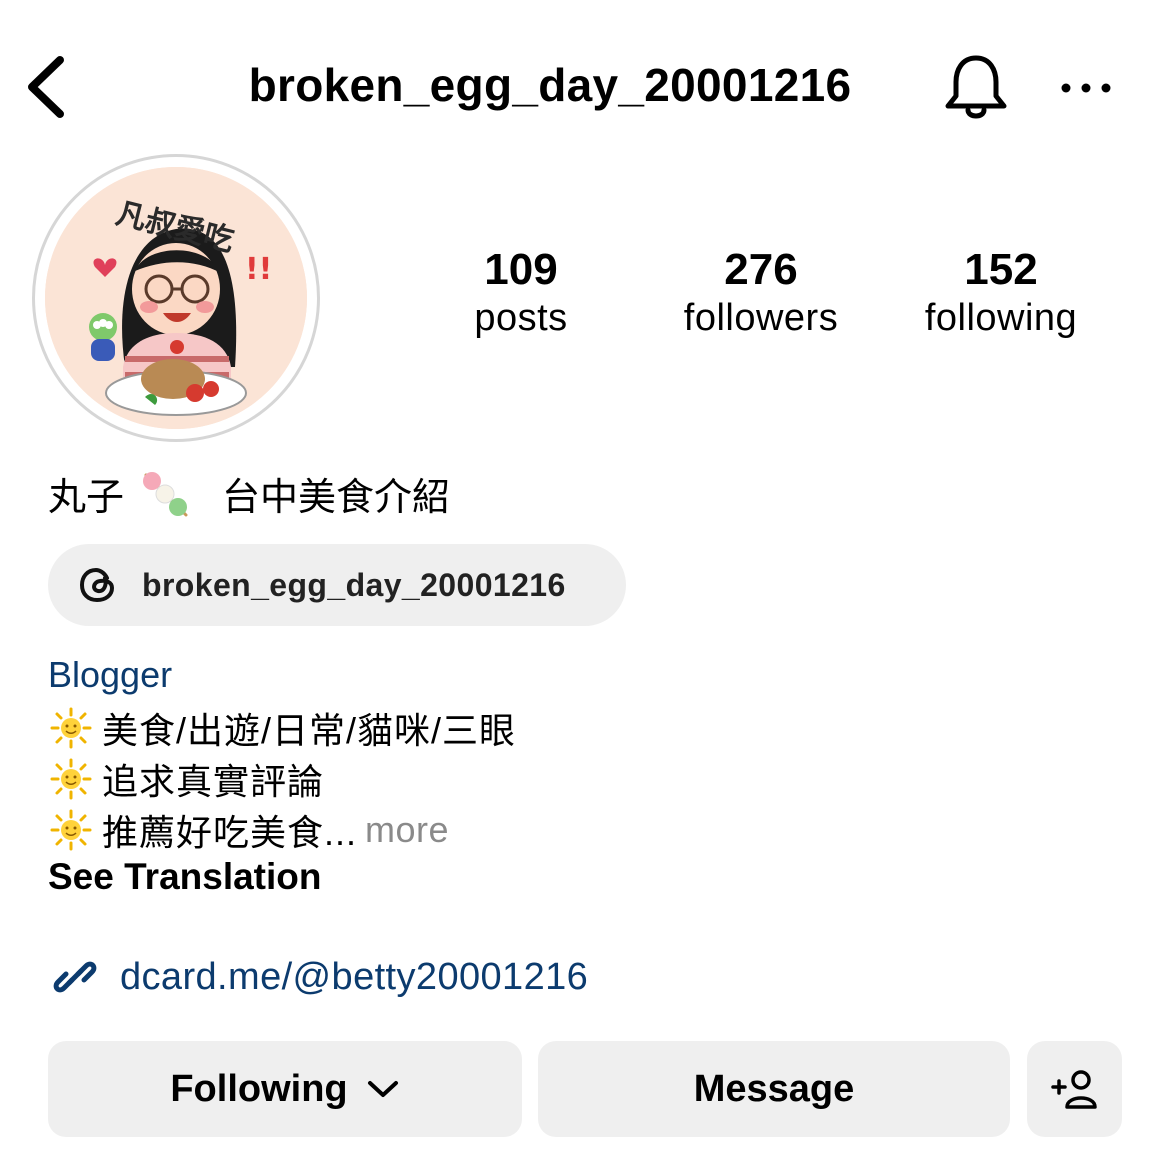 The height and width of the screenshot is (1169, 1170). I want to click on posts-label: posts, so click(521, 318).